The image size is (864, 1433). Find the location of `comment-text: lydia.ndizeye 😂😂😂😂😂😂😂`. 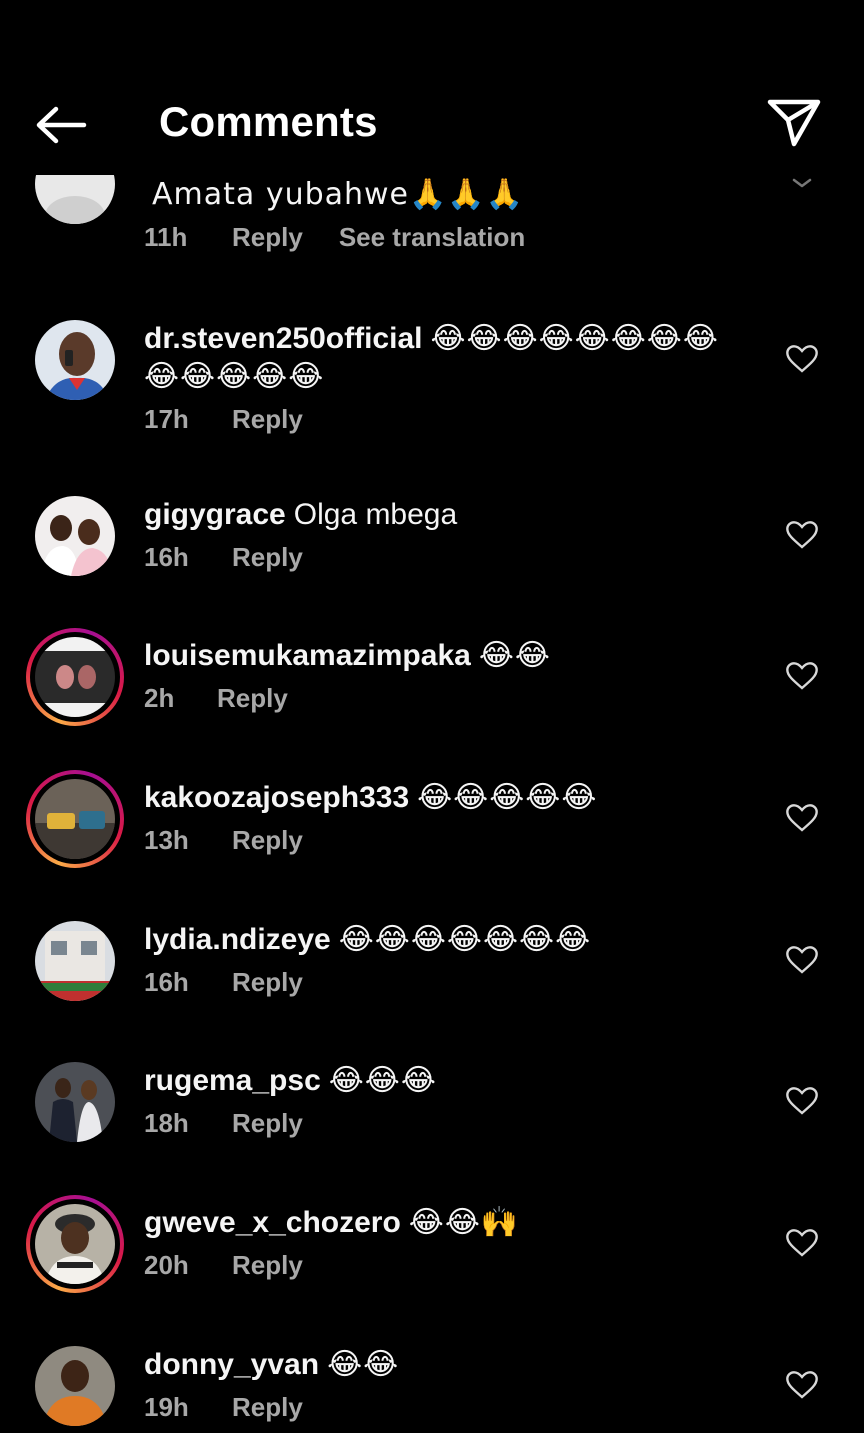

comment-text: lydia.ndizeye 😂😂😂😂😂😂😂 is located at coordinates (368, 939).